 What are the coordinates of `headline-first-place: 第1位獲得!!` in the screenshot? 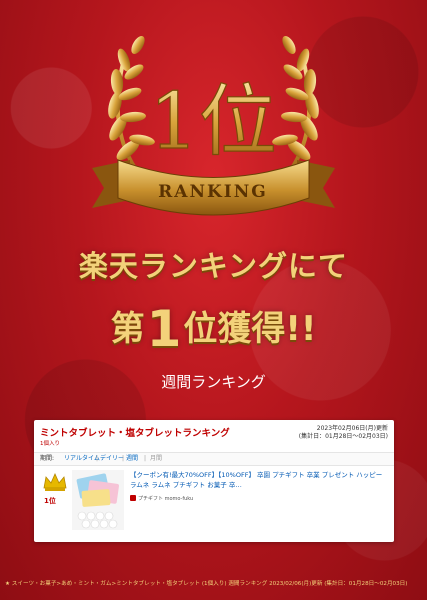 It's located at (213, 329).